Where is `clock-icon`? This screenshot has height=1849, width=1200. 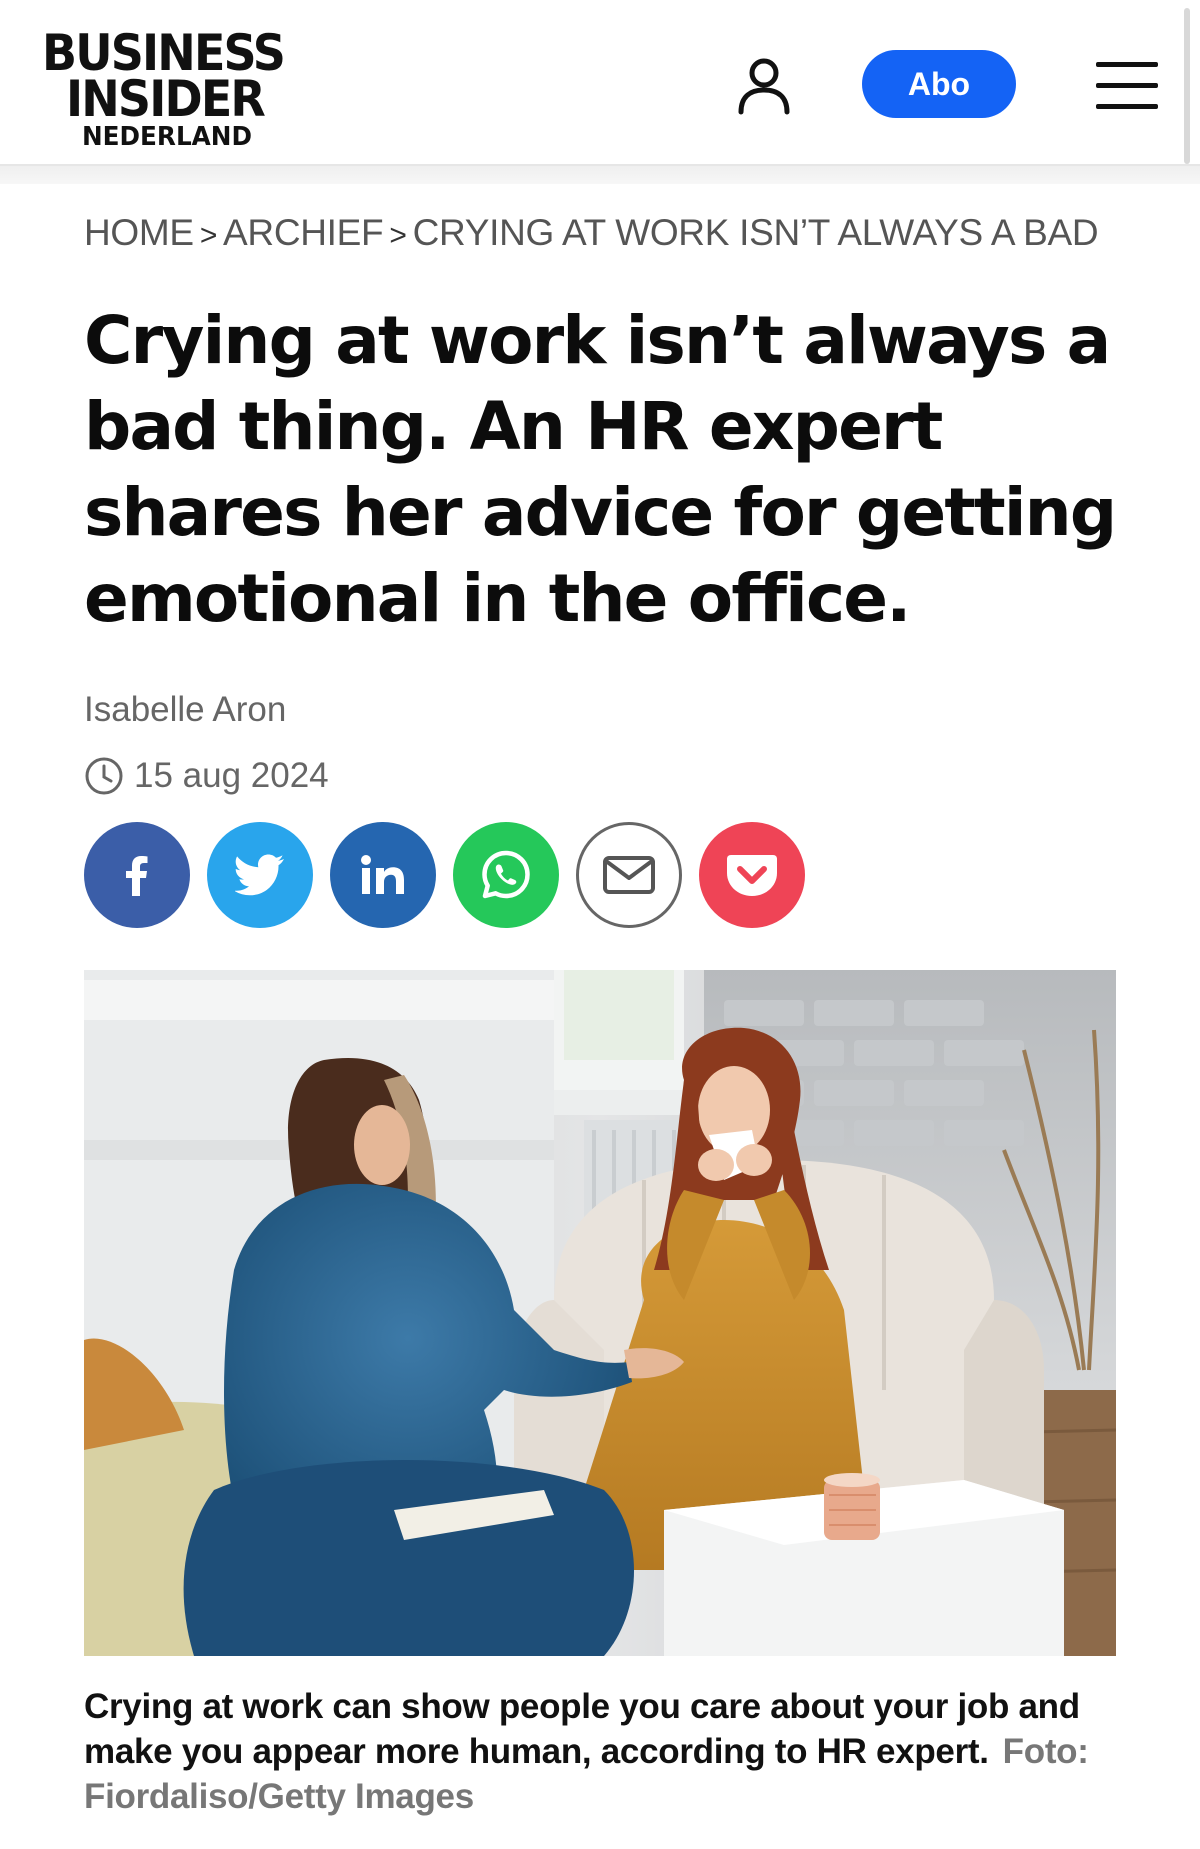 clock-icon is located at coordinates (104, 776).